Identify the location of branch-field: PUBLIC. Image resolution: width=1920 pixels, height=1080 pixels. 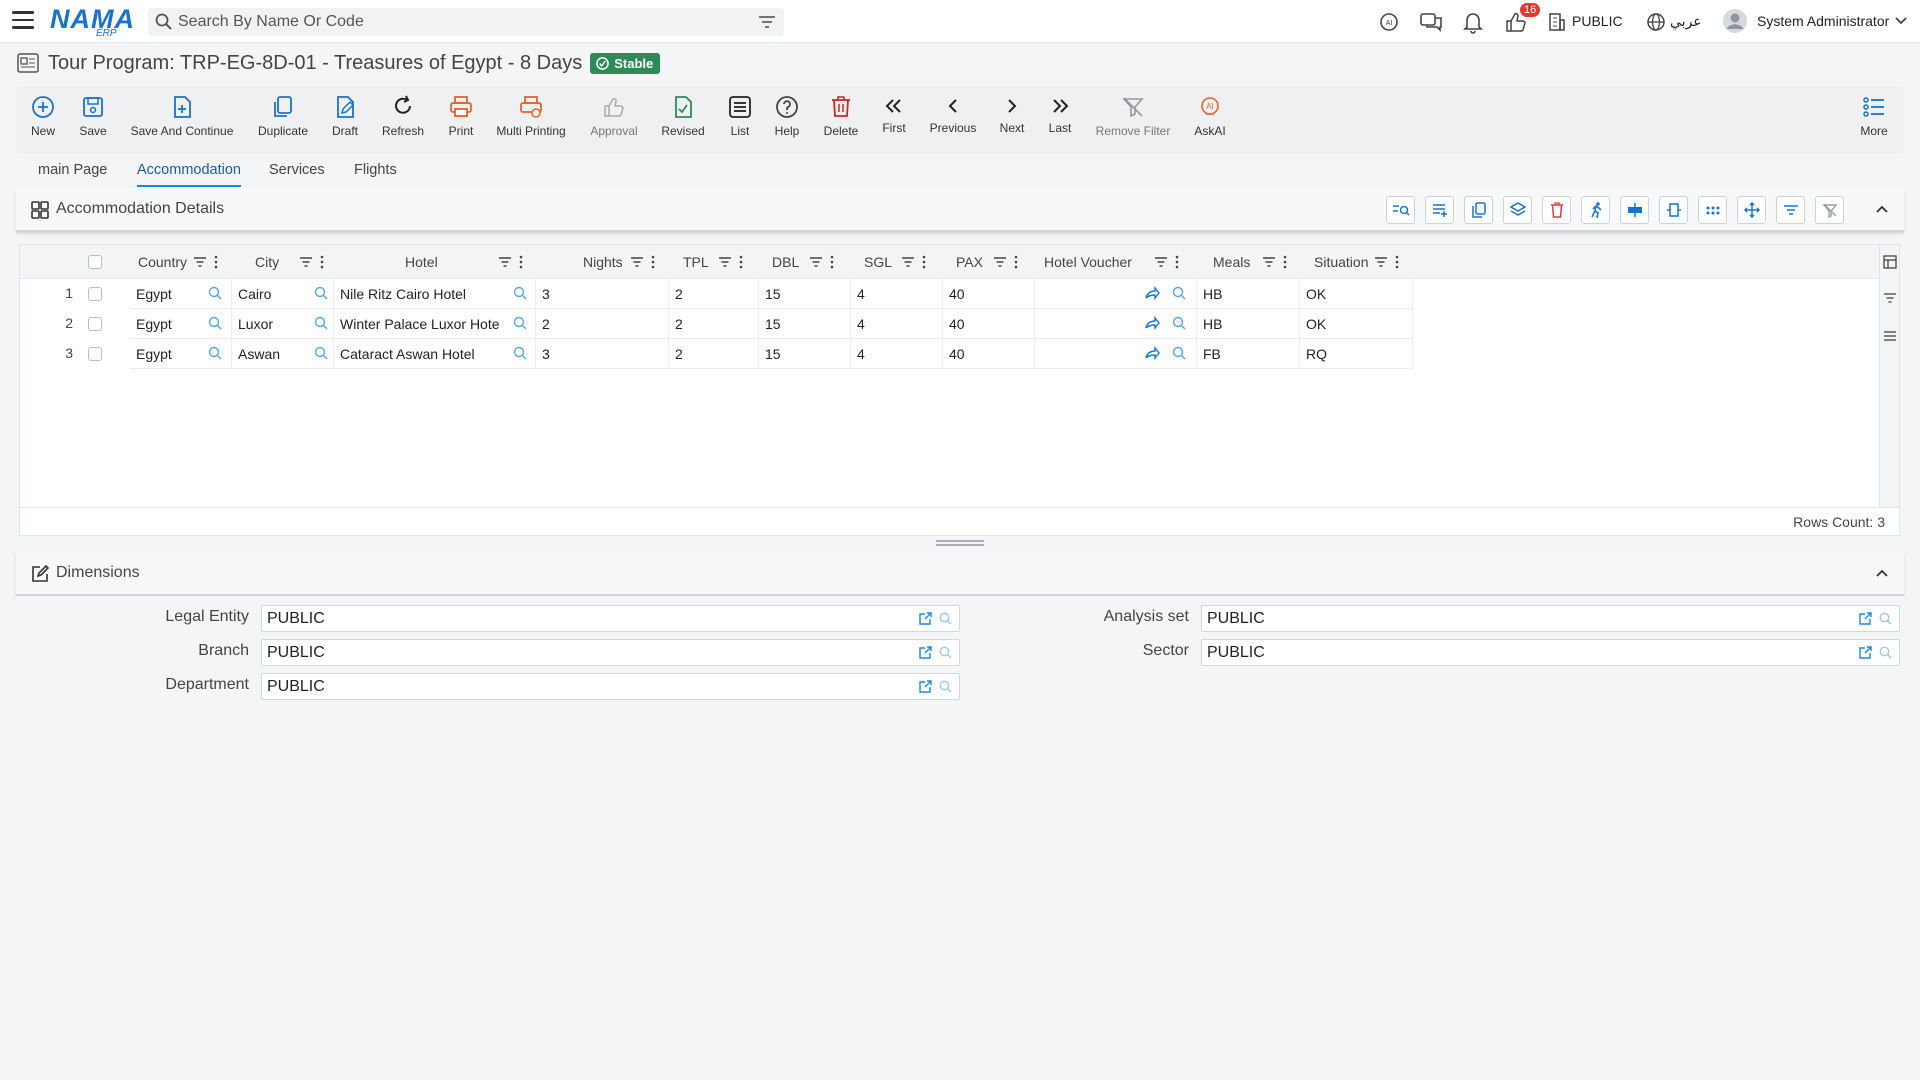
(610, 652).